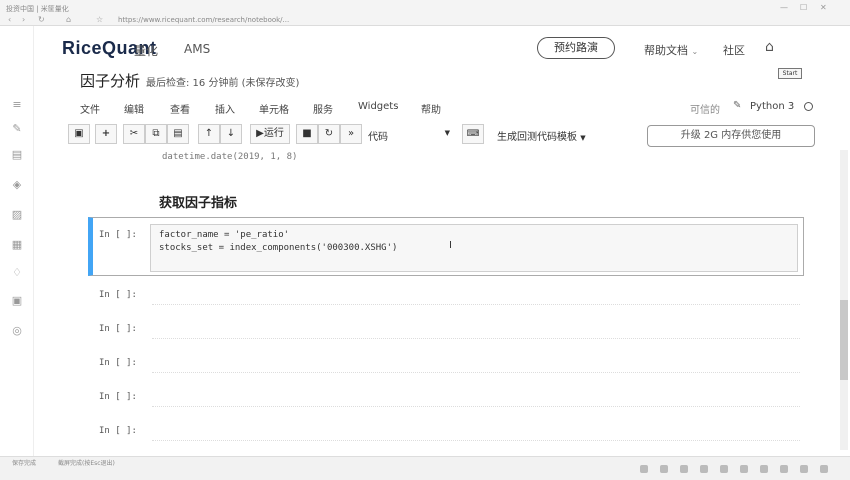 Image resolution: width=850 pixels, height=480 pixels. What do you see at coordinates (666, 50) in the screenshot?
I see `help-docs-label: 帮助文档` at bounding box center [666, 50].